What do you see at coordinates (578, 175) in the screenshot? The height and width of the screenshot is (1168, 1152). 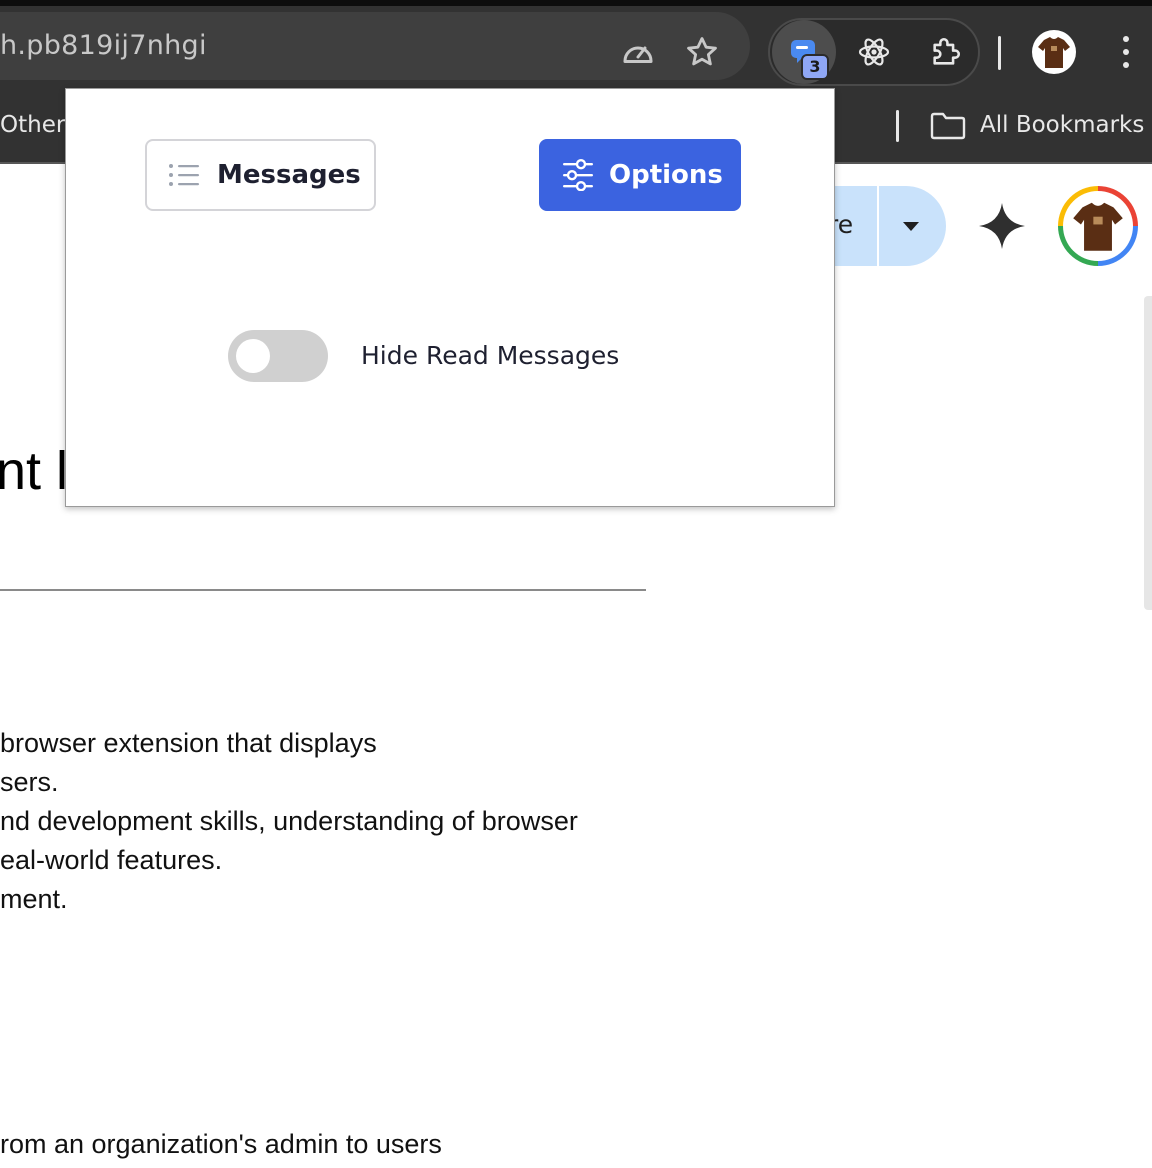 I see `sliders-icon` at bounding box center [578, 175].